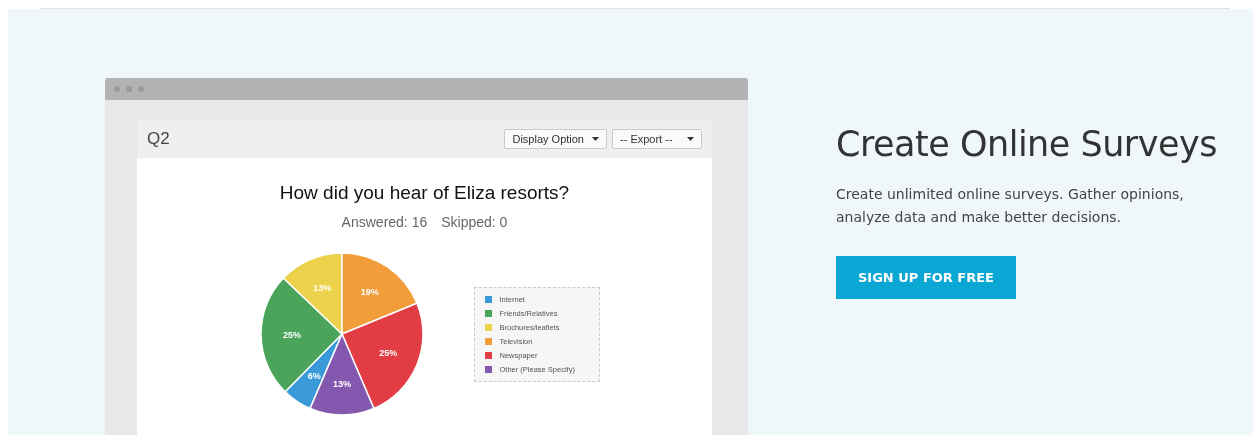  I want to click on question-title: How did you hear of Eliza resorts?, so click(424, 193).